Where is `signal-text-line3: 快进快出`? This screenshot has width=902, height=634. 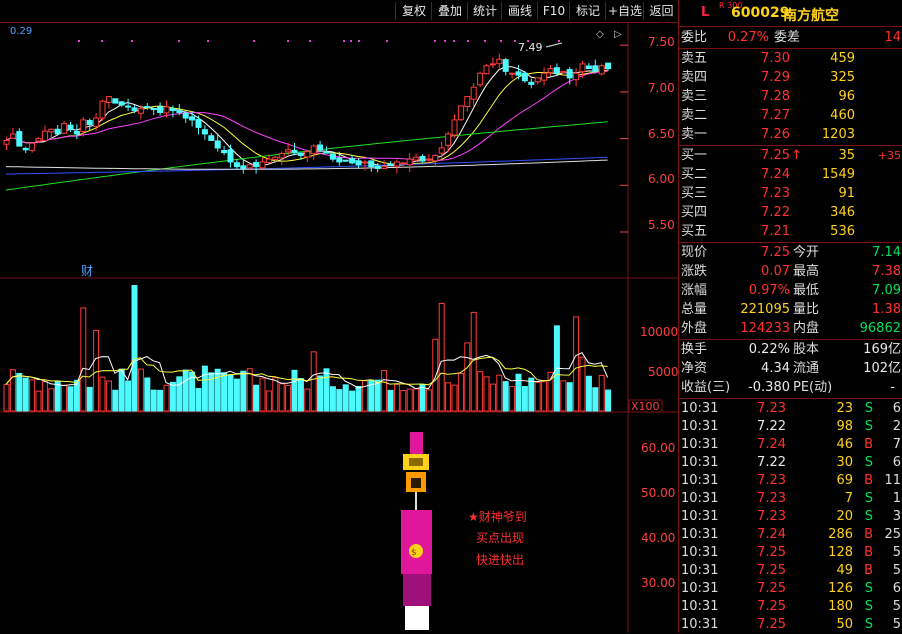 signal-text-line3: 快进快出 is located at coordinates (500, 560).